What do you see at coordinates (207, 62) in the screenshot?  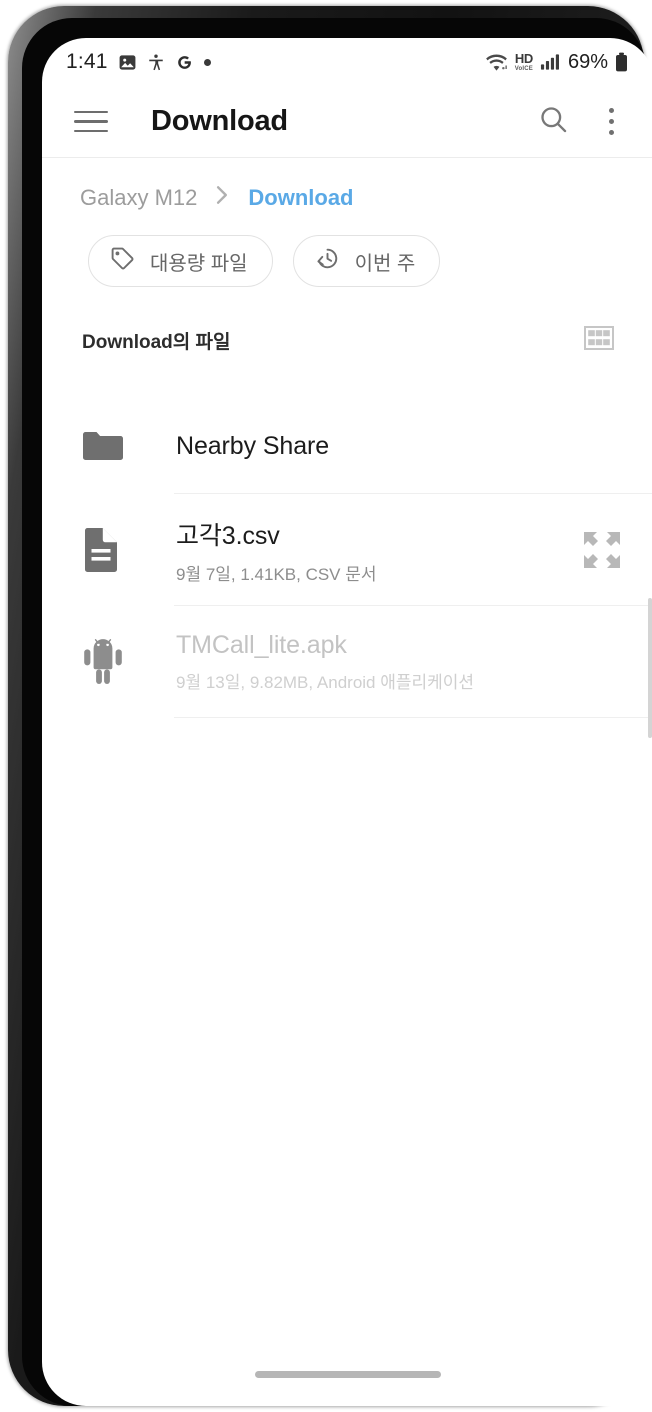 I see `dot-icon` at bounding box center [207, 62].